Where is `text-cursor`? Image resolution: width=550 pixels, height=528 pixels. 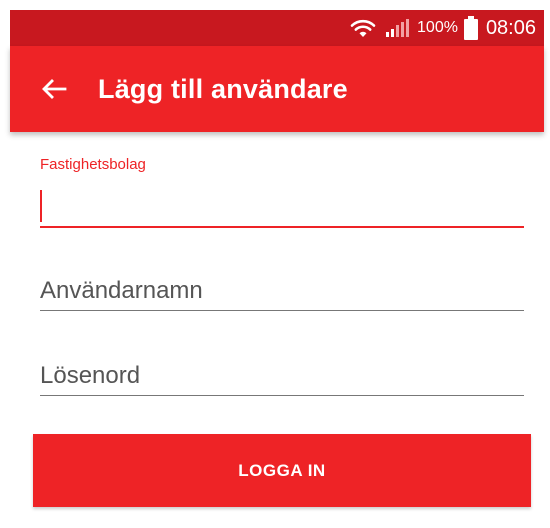
text-cursor is located at coordinates (41, 206).